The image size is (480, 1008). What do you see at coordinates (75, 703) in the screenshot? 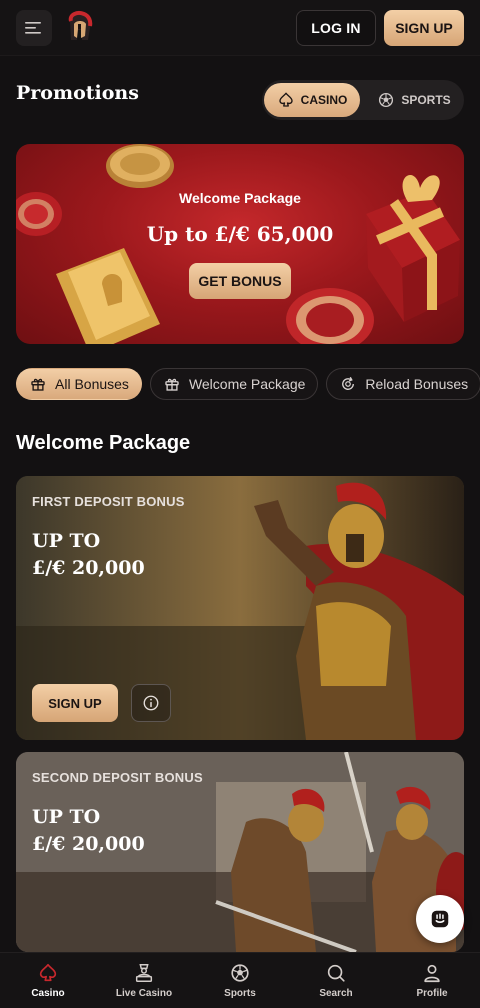
I see `card-signup-button: SIGN UP` at bounding box center [75, 703].